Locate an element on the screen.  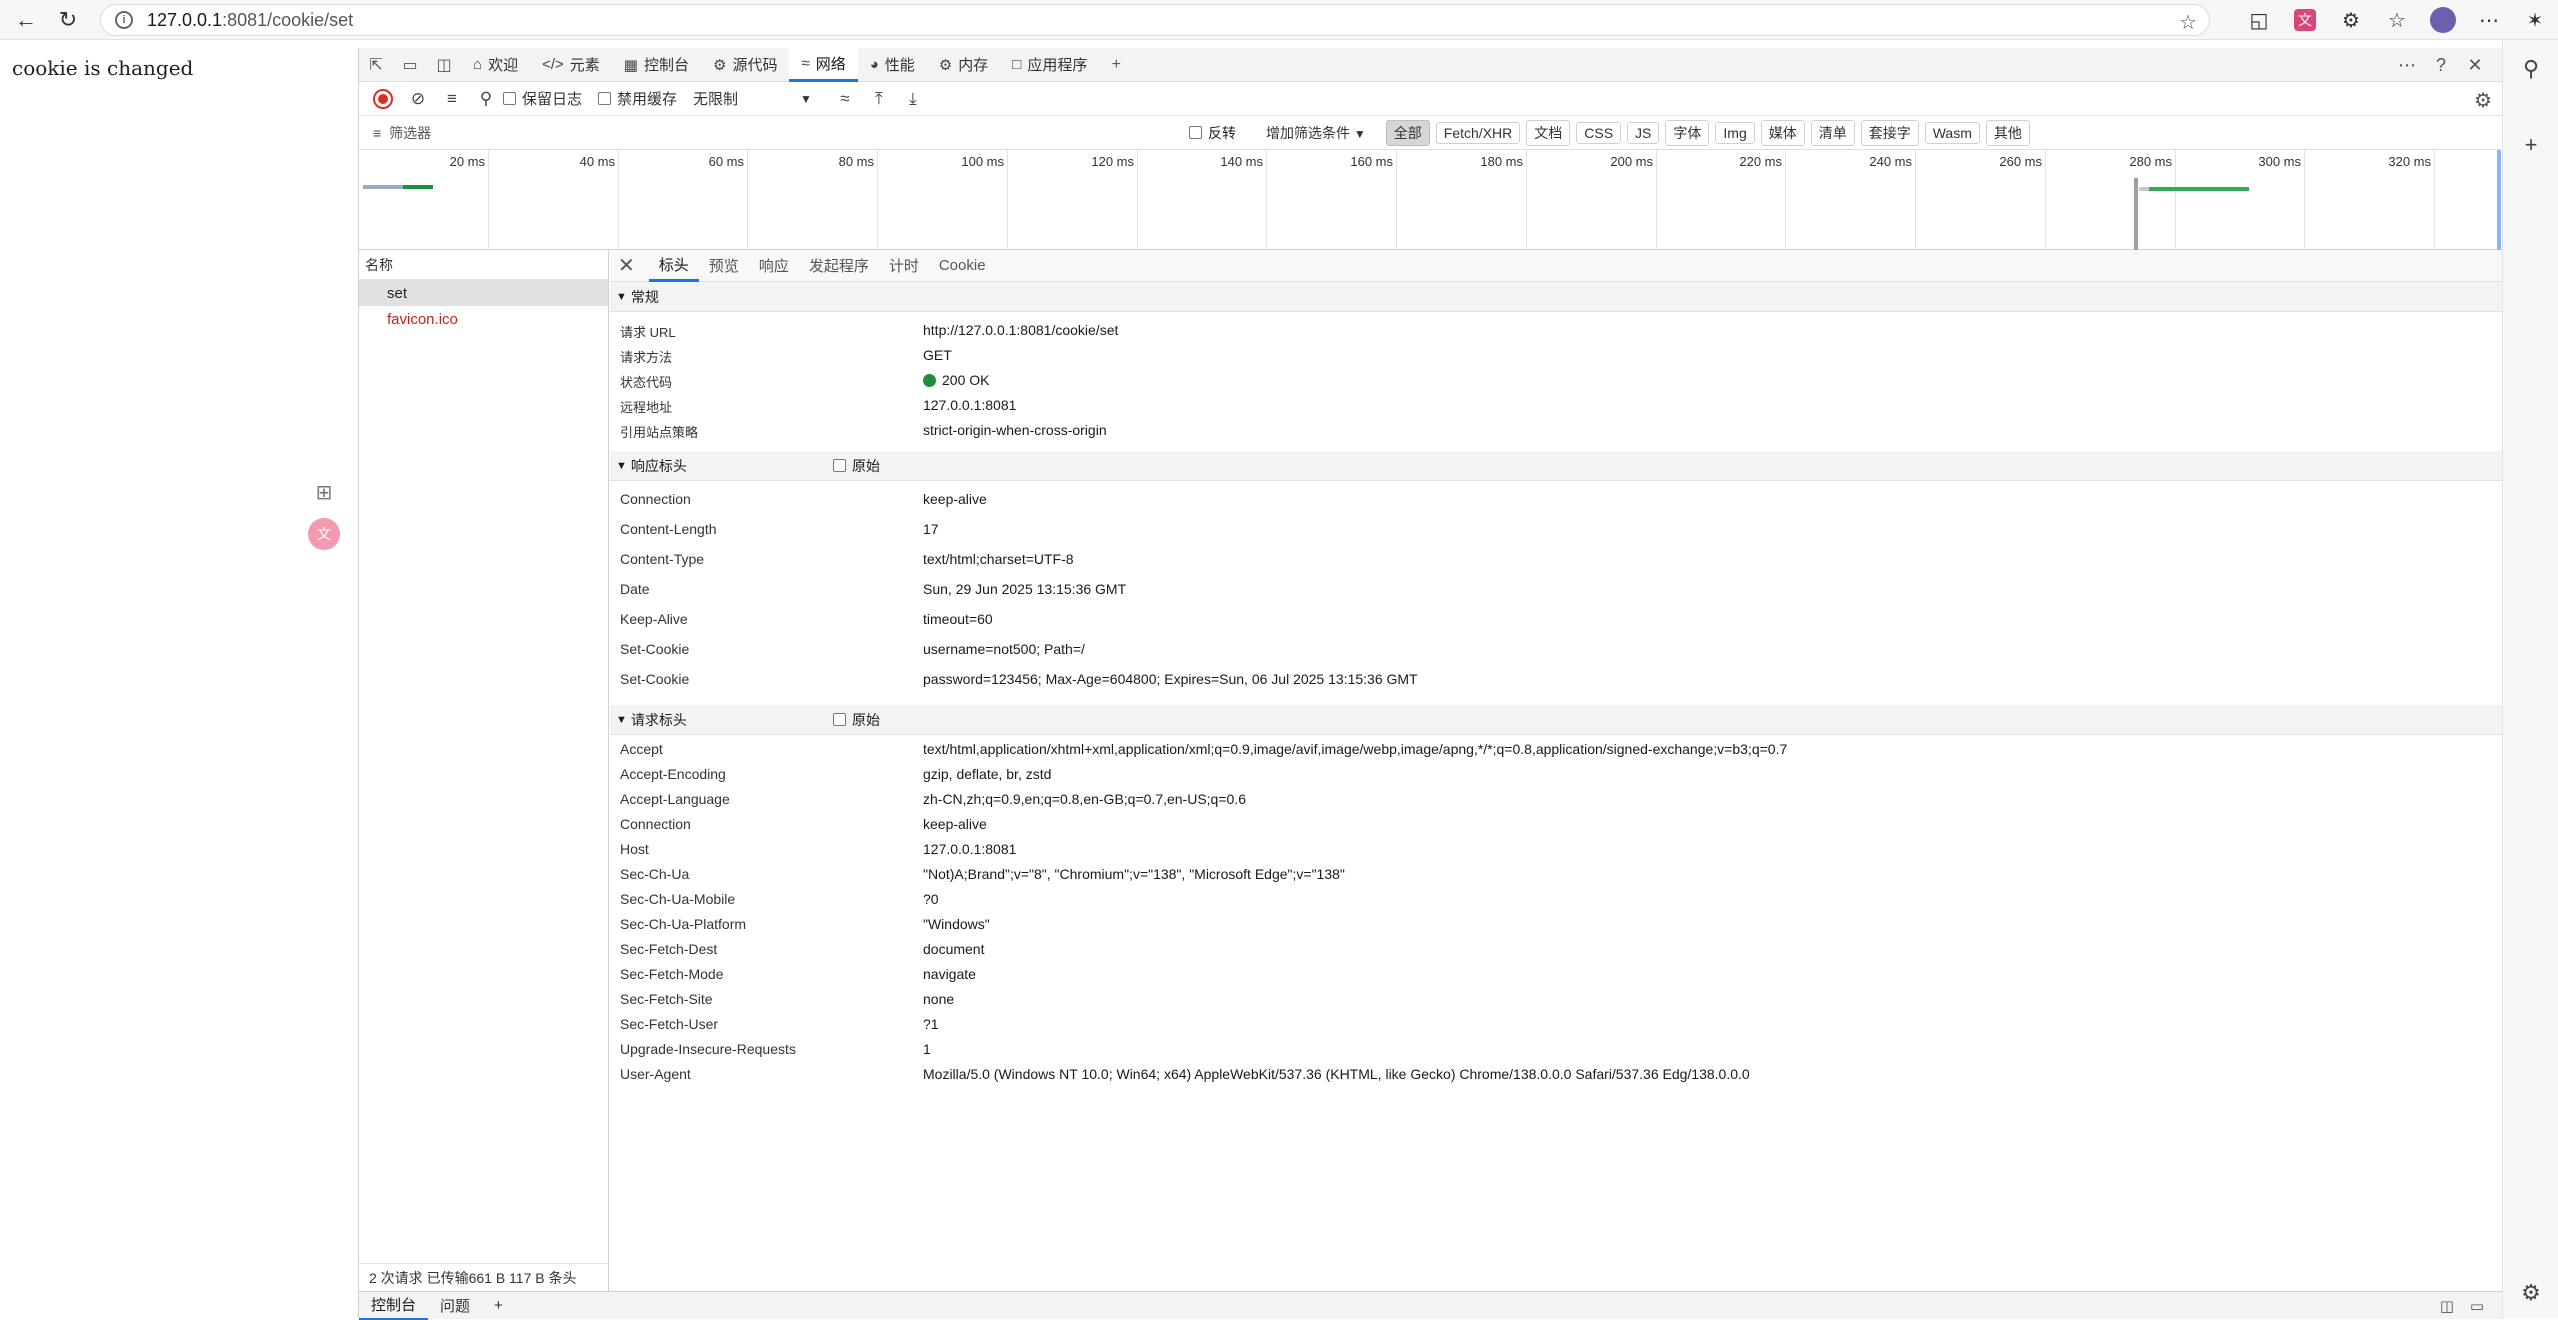
header-key: 引用站点策略 is located at coordinates (659, 432).